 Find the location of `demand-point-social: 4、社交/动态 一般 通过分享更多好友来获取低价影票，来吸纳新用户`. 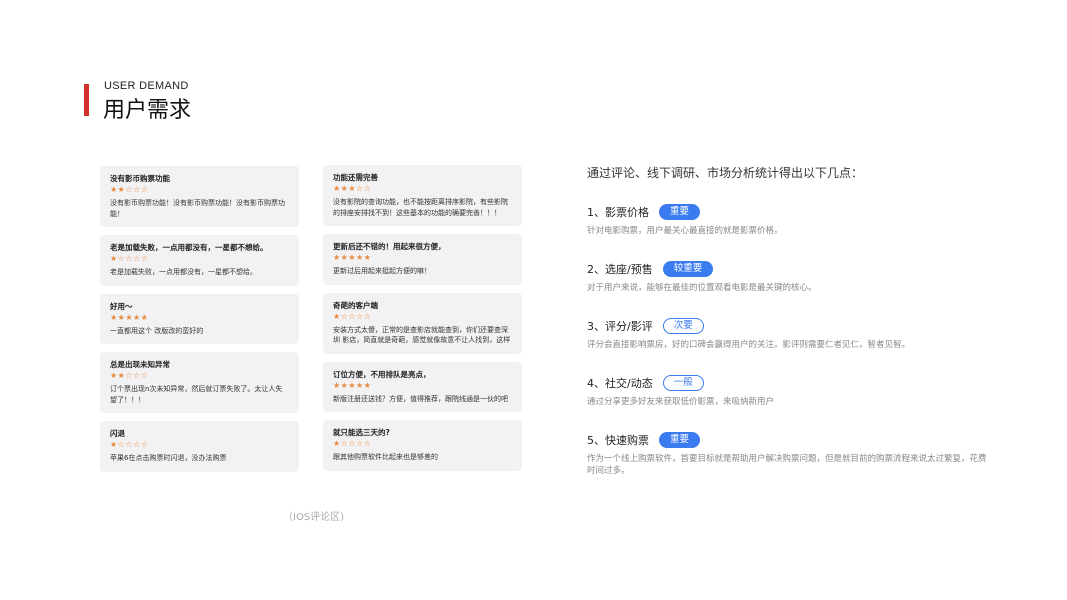

demand-point-social: 4、社交/动态 一般 通过分享更多好友来获取低价影票，来吸纳新用户 is located at coordinates (787, 391).